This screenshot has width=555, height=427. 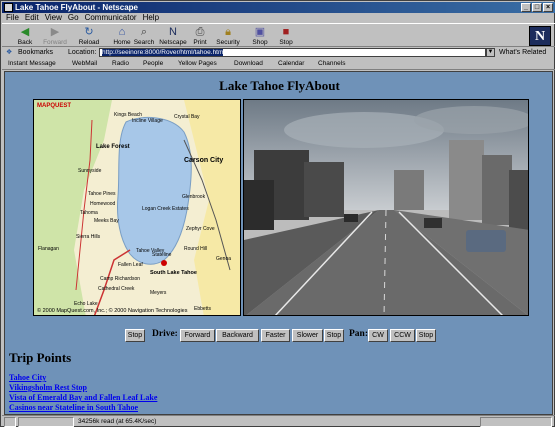 I want to click on pan-cw-button: CW, so click(x=378, y=335).